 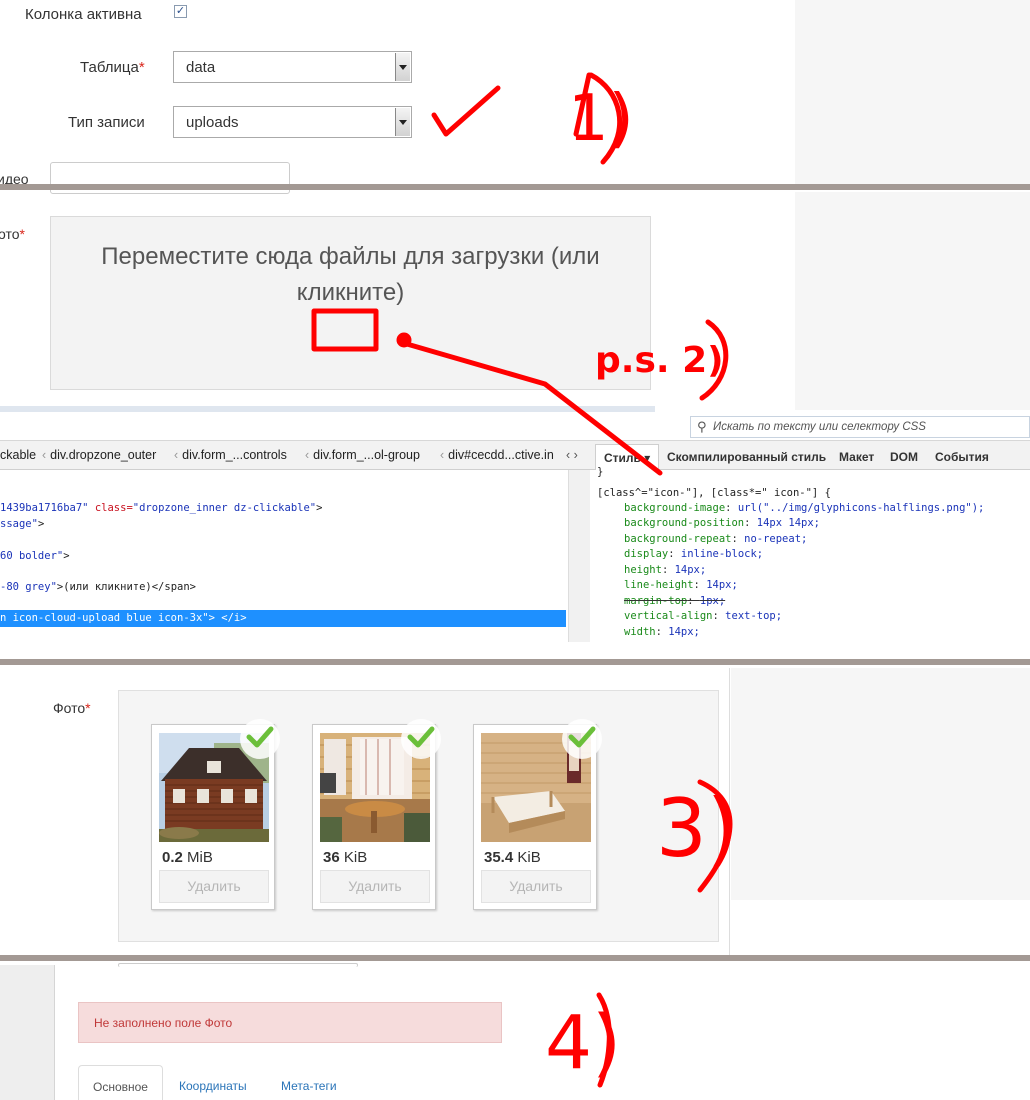 What do you see at coordinates (283, 618) in the screenshot?
I see `html-line-selected: n icon-cloud-upload blue icon-3x"> </i>` at bounding box center [283, 618].